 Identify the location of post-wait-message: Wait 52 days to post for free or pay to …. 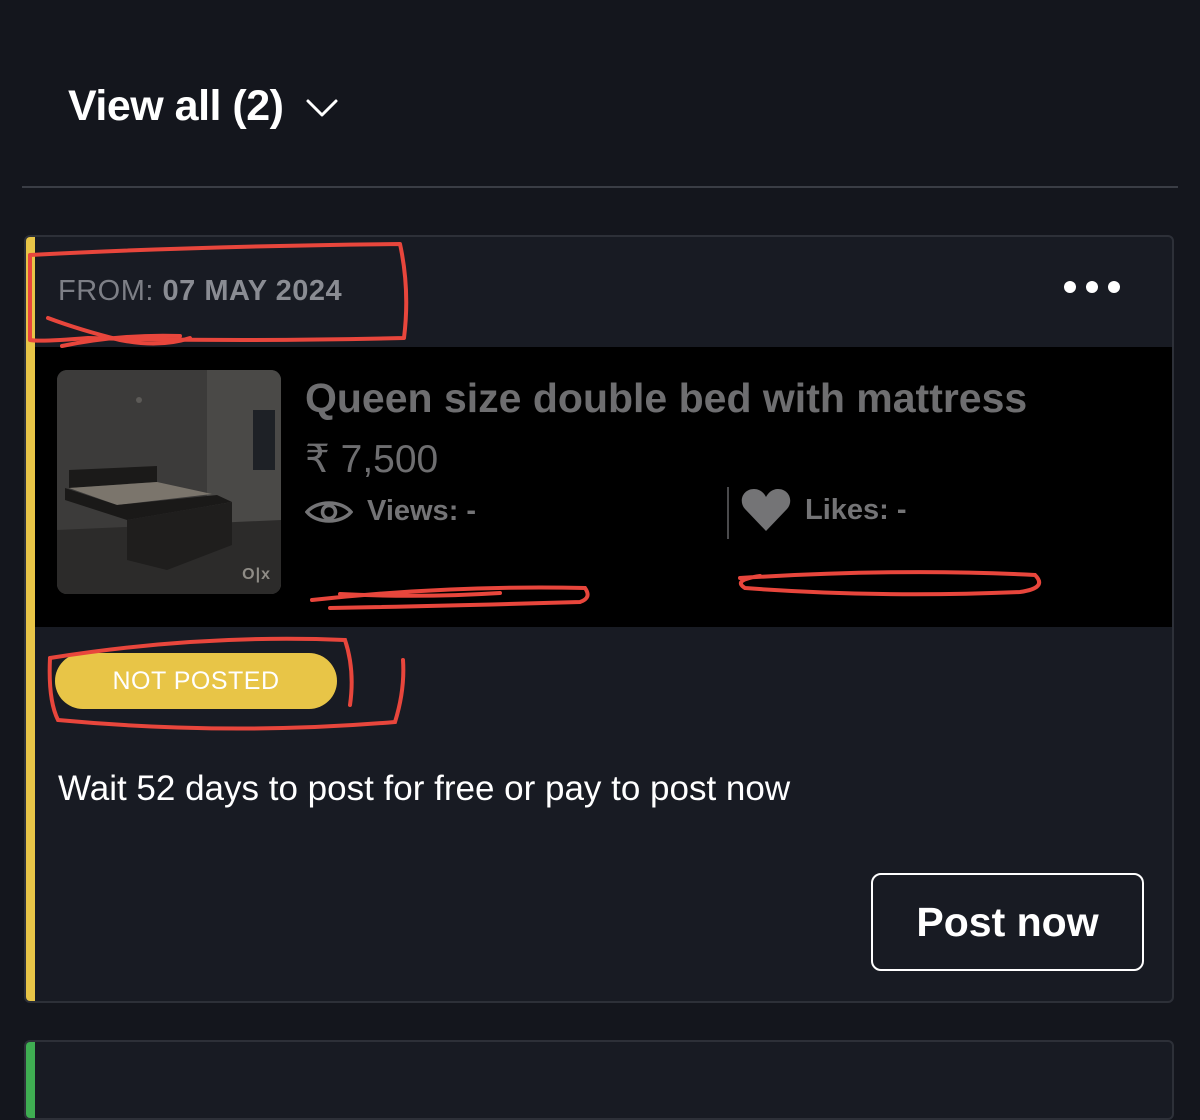
(424, 788).